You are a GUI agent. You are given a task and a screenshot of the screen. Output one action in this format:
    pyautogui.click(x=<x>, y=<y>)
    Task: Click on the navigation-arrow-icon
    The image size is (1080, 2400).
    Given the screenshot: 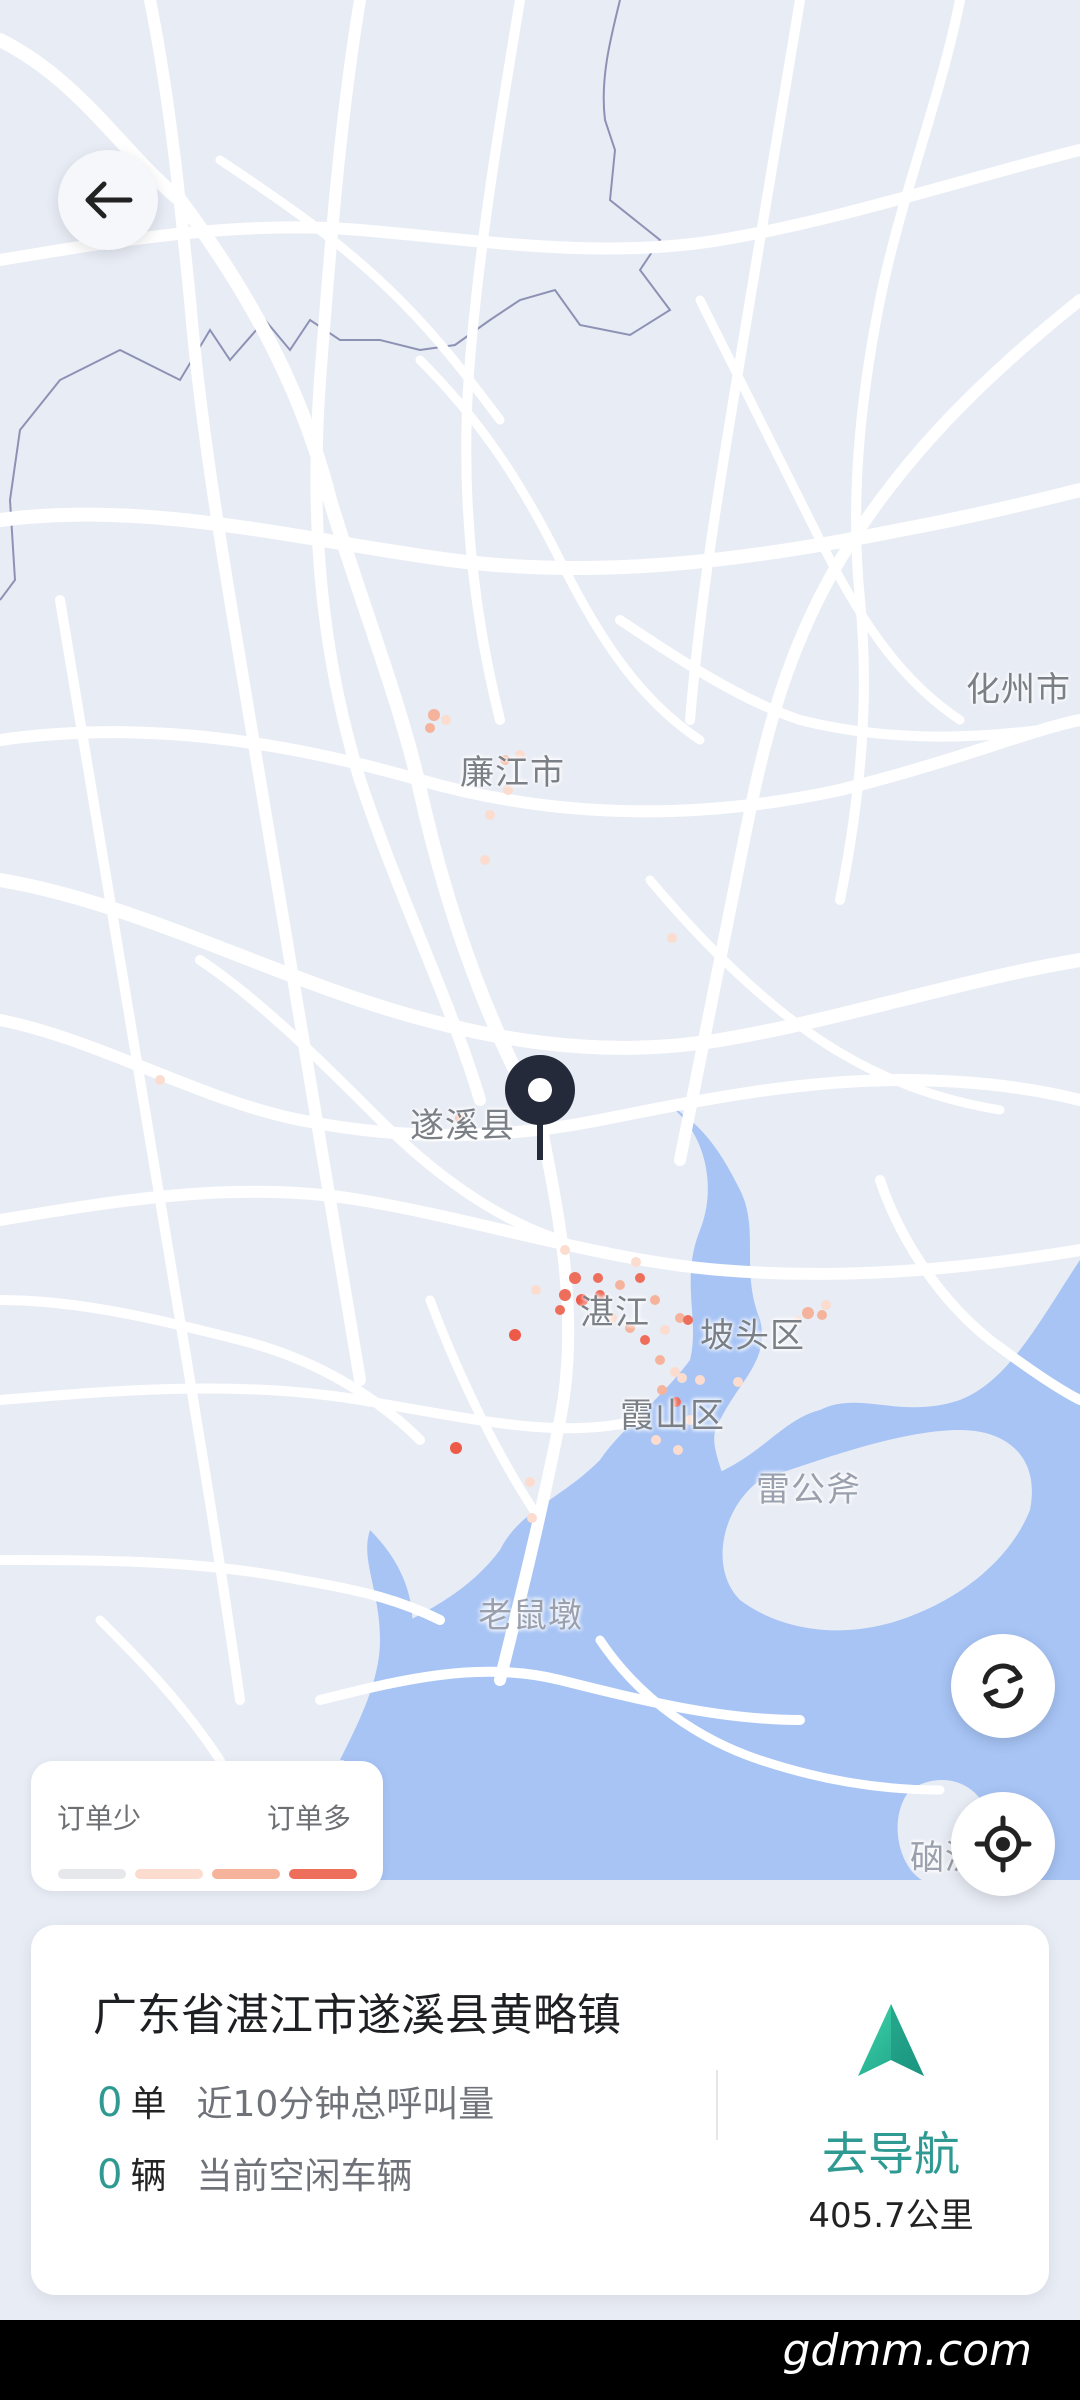 What is the action you would take?
    pyautogui.click(x=891, y=2040)
    